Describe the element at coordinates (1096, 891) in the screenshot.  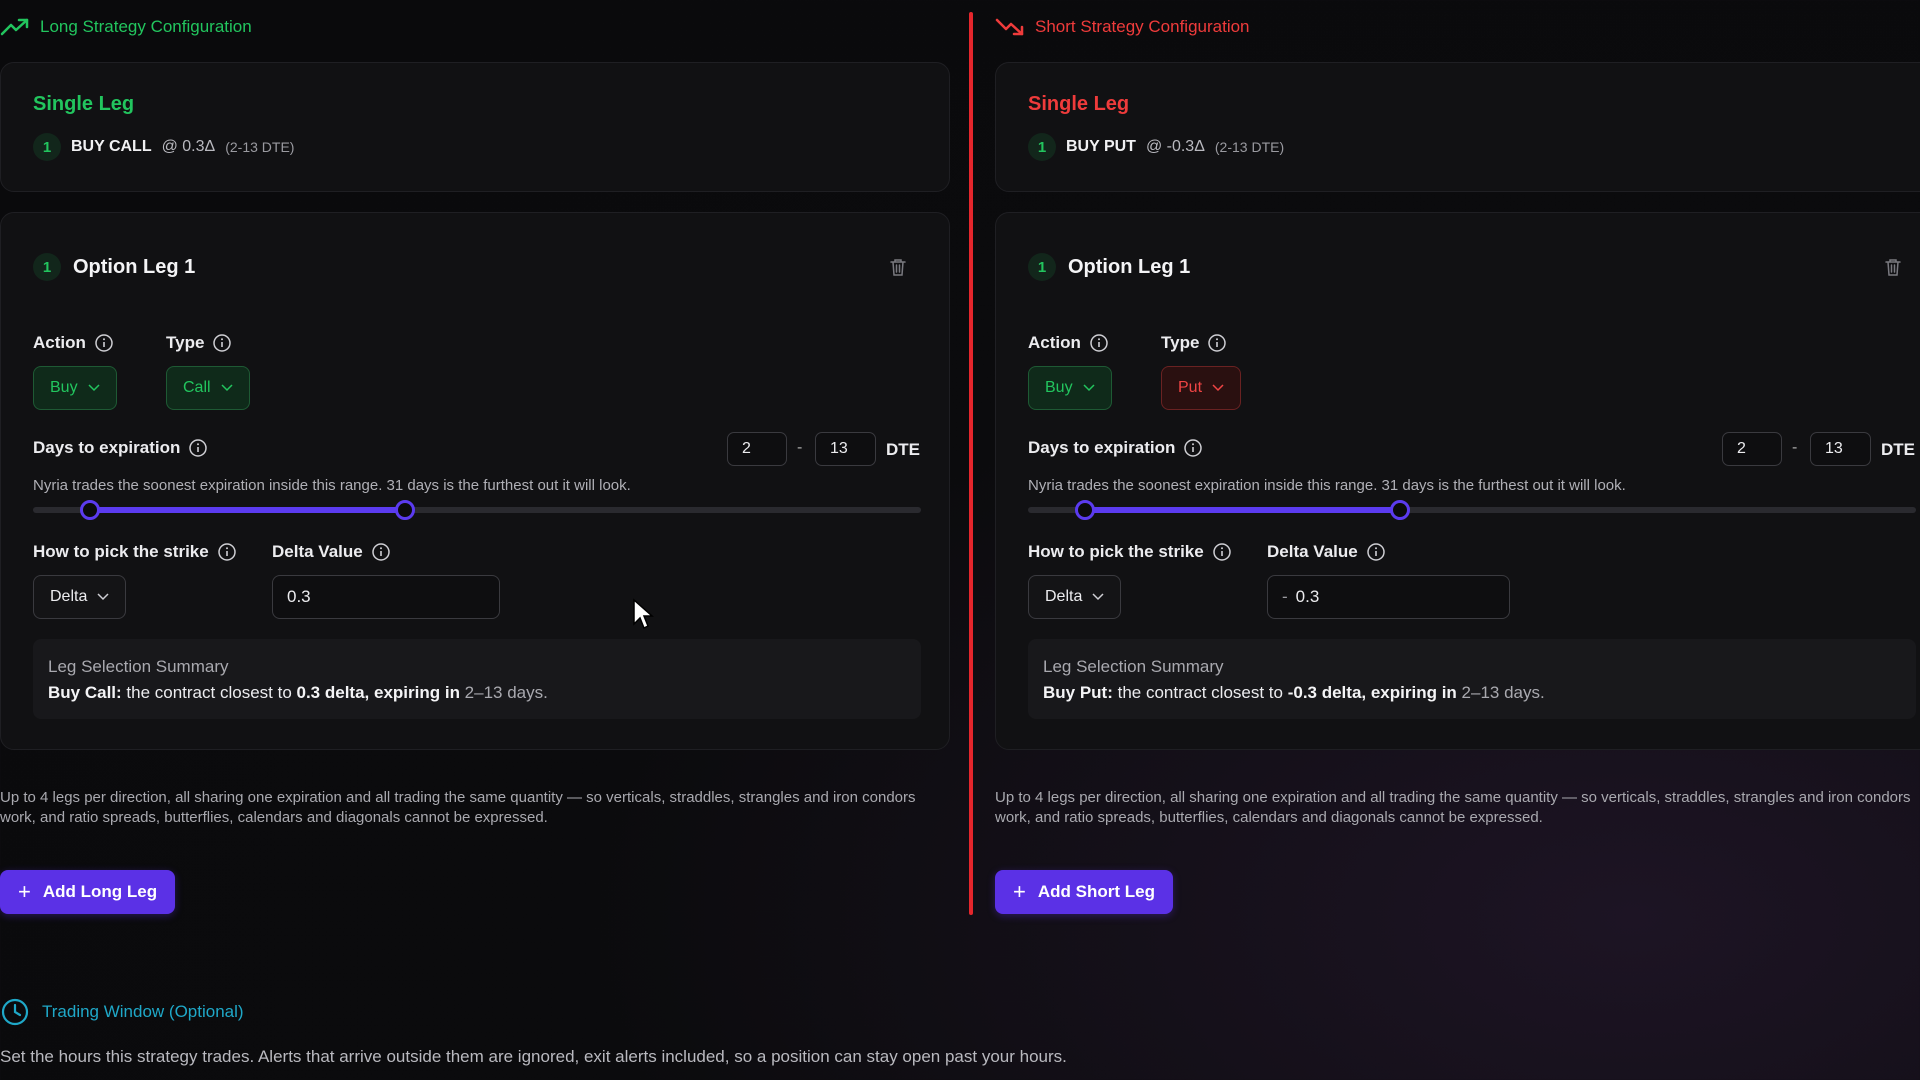
I see `add-short-leg-label: Add Short Leg` at that location.